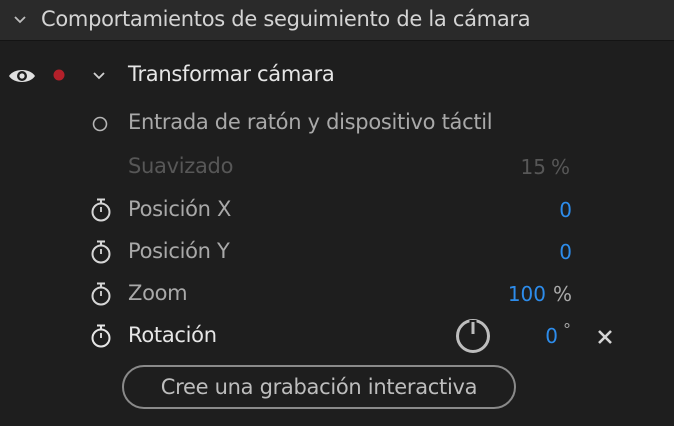 Image resolution: width=674 pixels, height=426 pixels. I want to click on rotation-label: Rotación, so click(172, 335).